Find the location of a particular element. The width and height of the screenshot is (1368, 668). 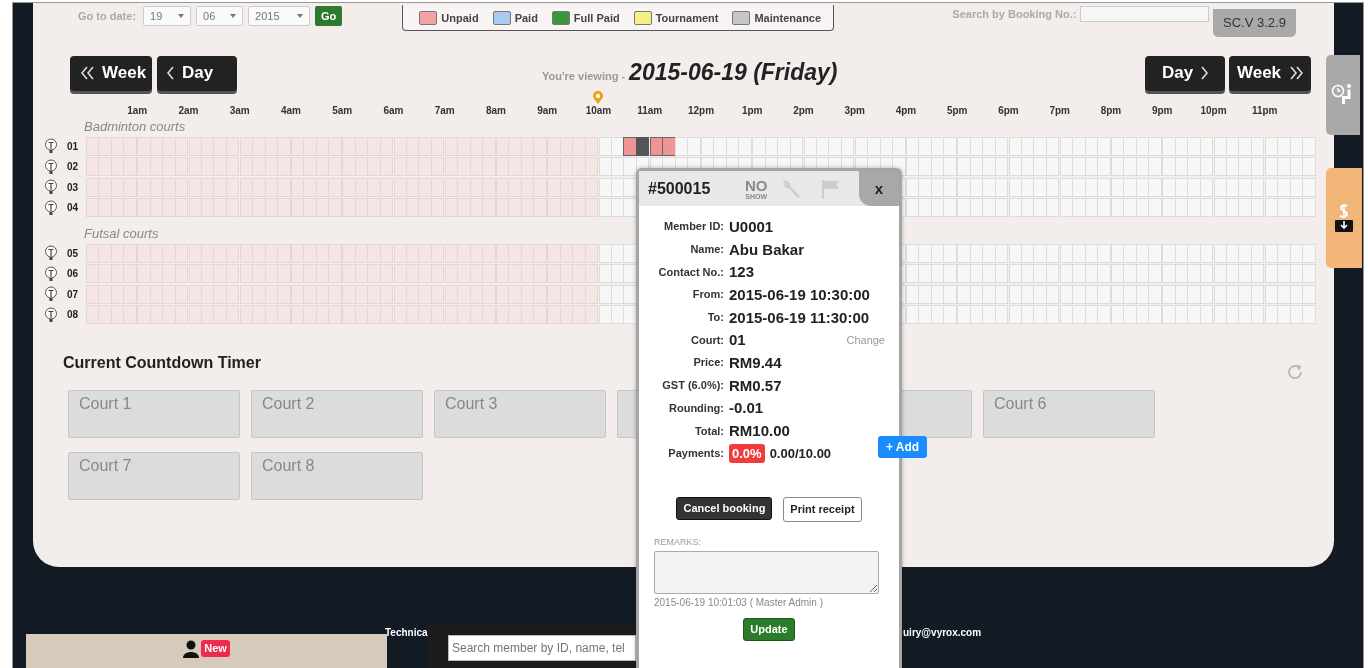

field-label: Price: is located at coordinates (708, 362).